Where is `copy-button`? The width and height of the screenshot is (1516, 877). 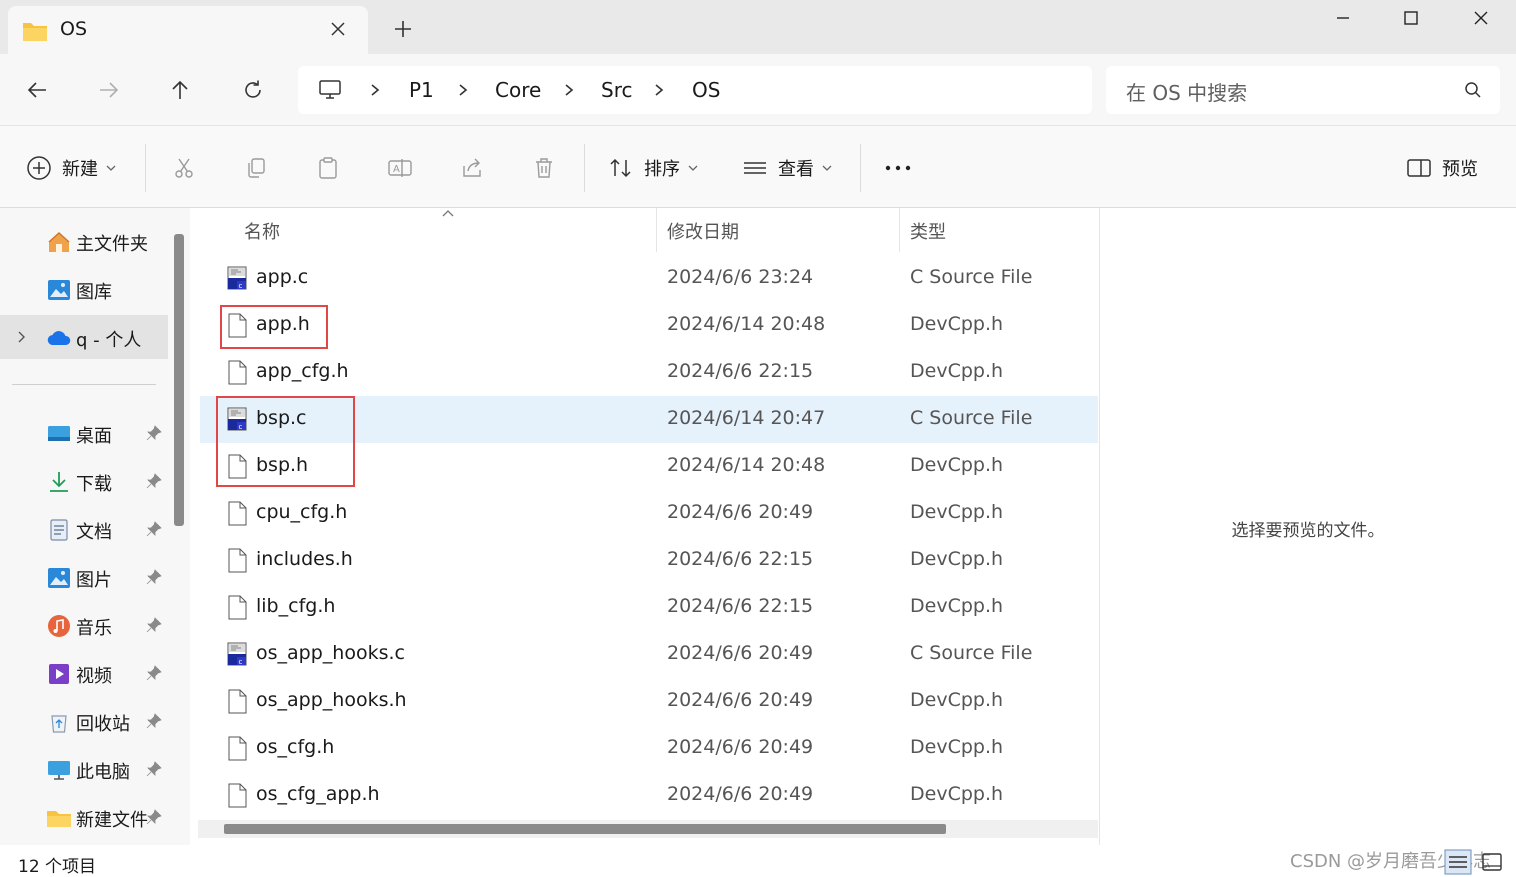 copy-button is located at coordinates (256, 168).